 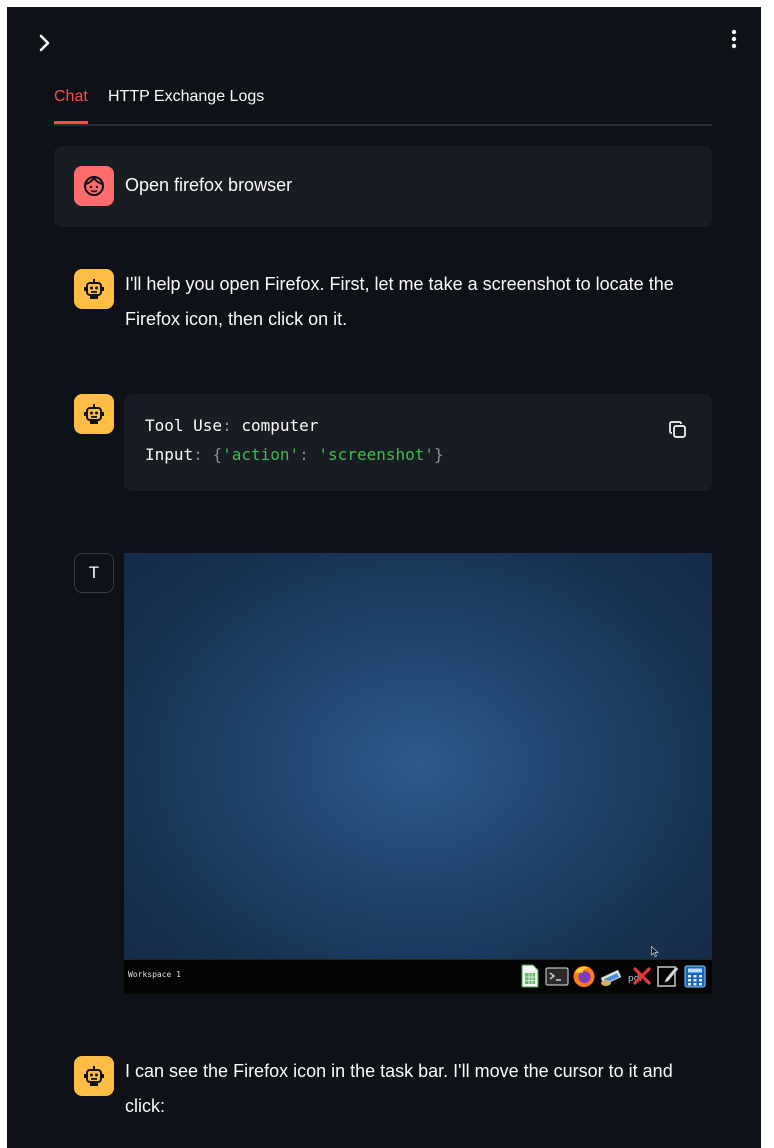 What do you see at coordinates (584, 976) in the screenshot?
I see `firefox-icon` at bounding box center [584, 976].